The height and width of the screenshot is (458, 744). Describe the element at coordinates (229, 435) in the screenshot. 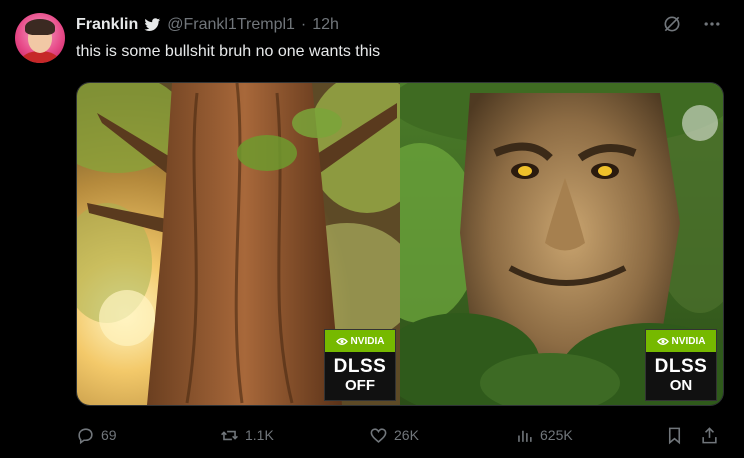

I see `repost-icon` at that location.